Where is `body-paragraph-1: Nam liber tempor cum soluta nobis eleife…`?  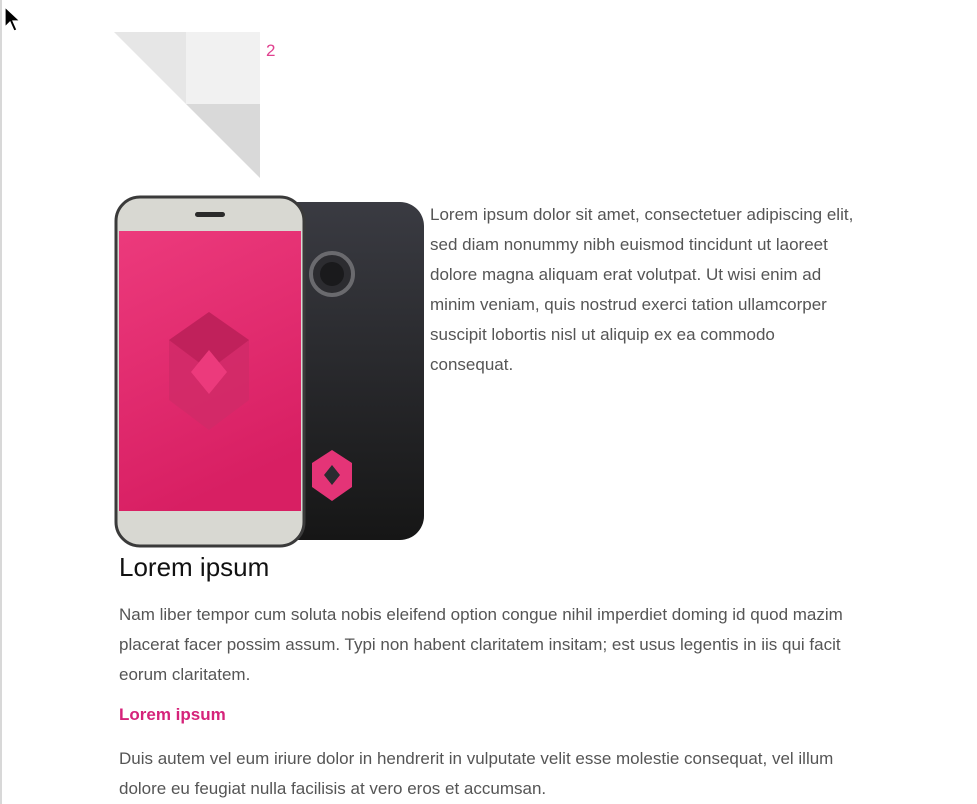
body-paragraph-1: Nam liber tempor cum soluta nobis eleife… is located at coordinates (481, 644).